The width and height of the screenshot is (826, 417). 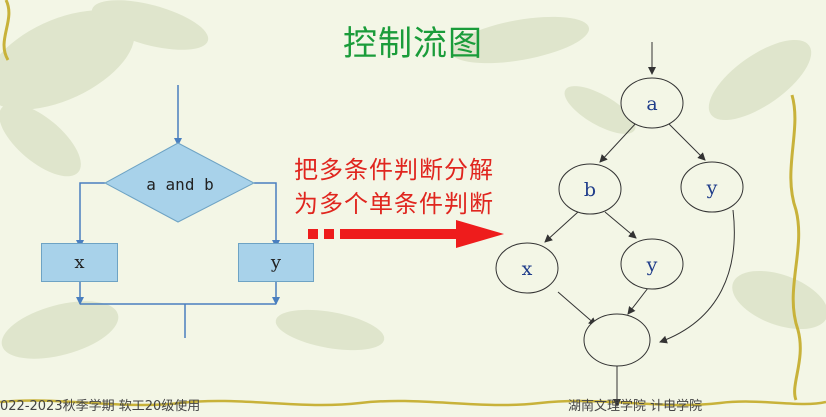 I want to click on footer-course: 022-2023秋季学期 软工20级使用, so click(x=100, y=406).